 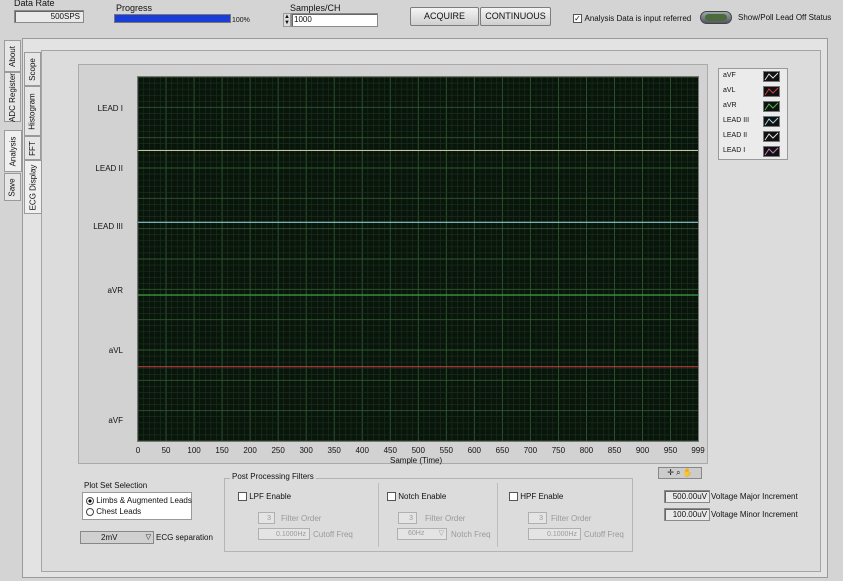 What do you see at coordinates (604, 534) in the screenshot?
I see `hpf-cutoff-label: Cutoff Freq` at bounding box center [604, 534].